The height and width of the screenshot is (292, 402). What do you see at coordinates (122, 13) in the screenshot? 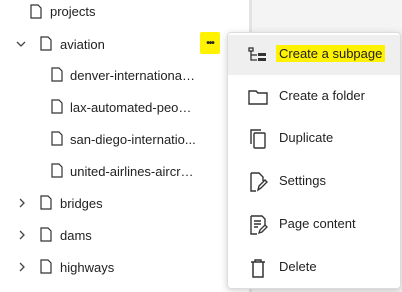
I see `tree-item-projects: projects` at bounding box center [122, 13].